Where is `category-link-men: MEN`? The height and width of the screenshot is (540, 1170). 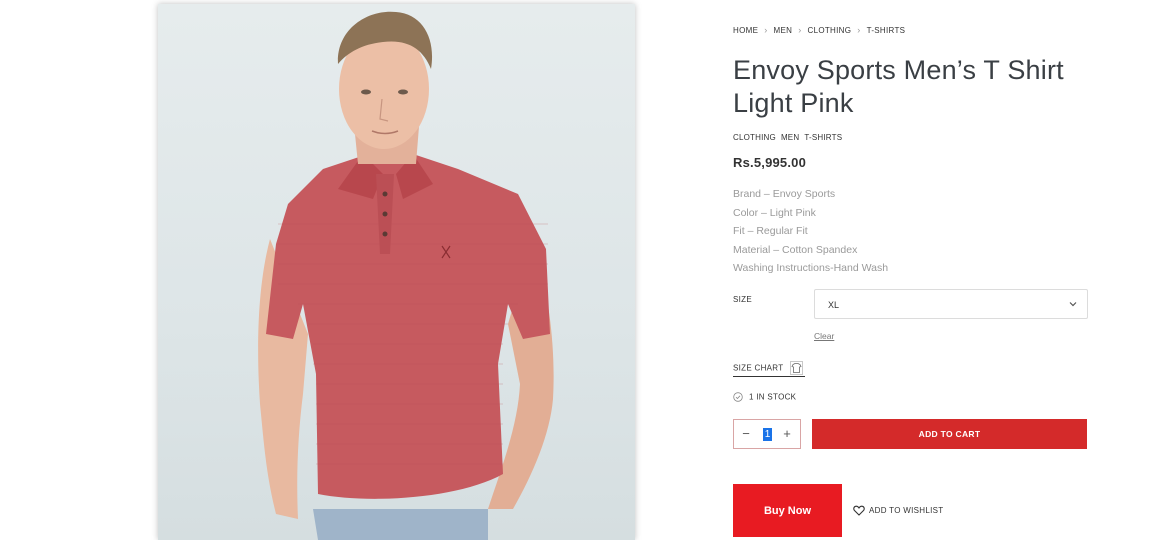 category-link-men: MEN is located at coordinates (790, 137).